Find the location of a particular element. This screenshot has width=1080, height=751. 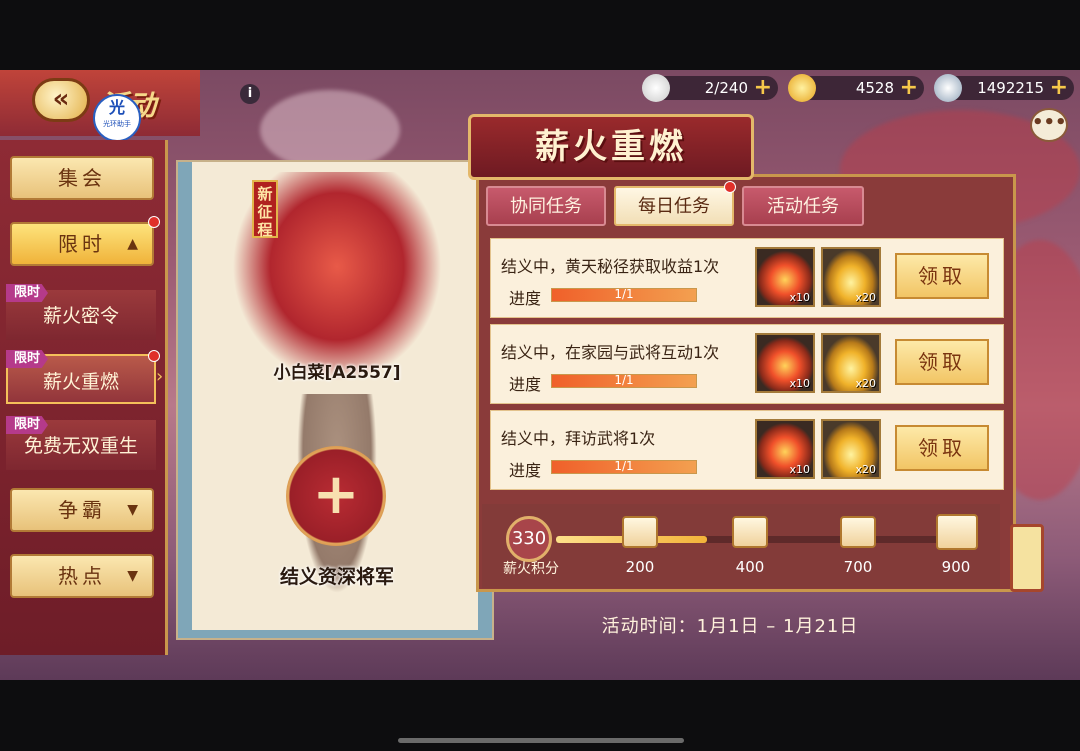

add-stamina-icon: + is located at coordinates (763, 88).